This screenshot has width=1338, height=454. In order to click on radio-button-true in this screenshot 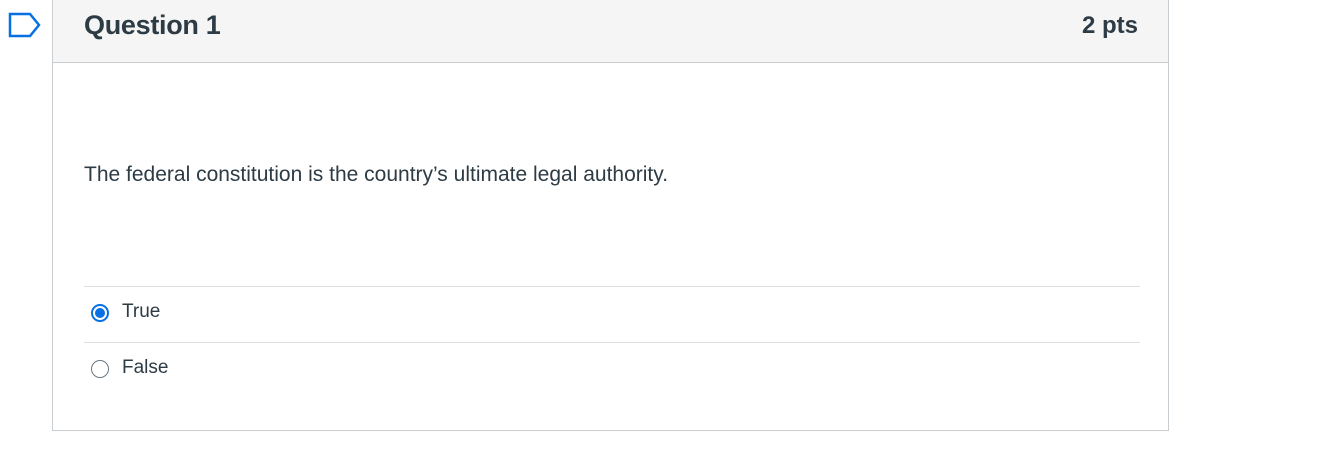, I will do `click(100, 313)`.